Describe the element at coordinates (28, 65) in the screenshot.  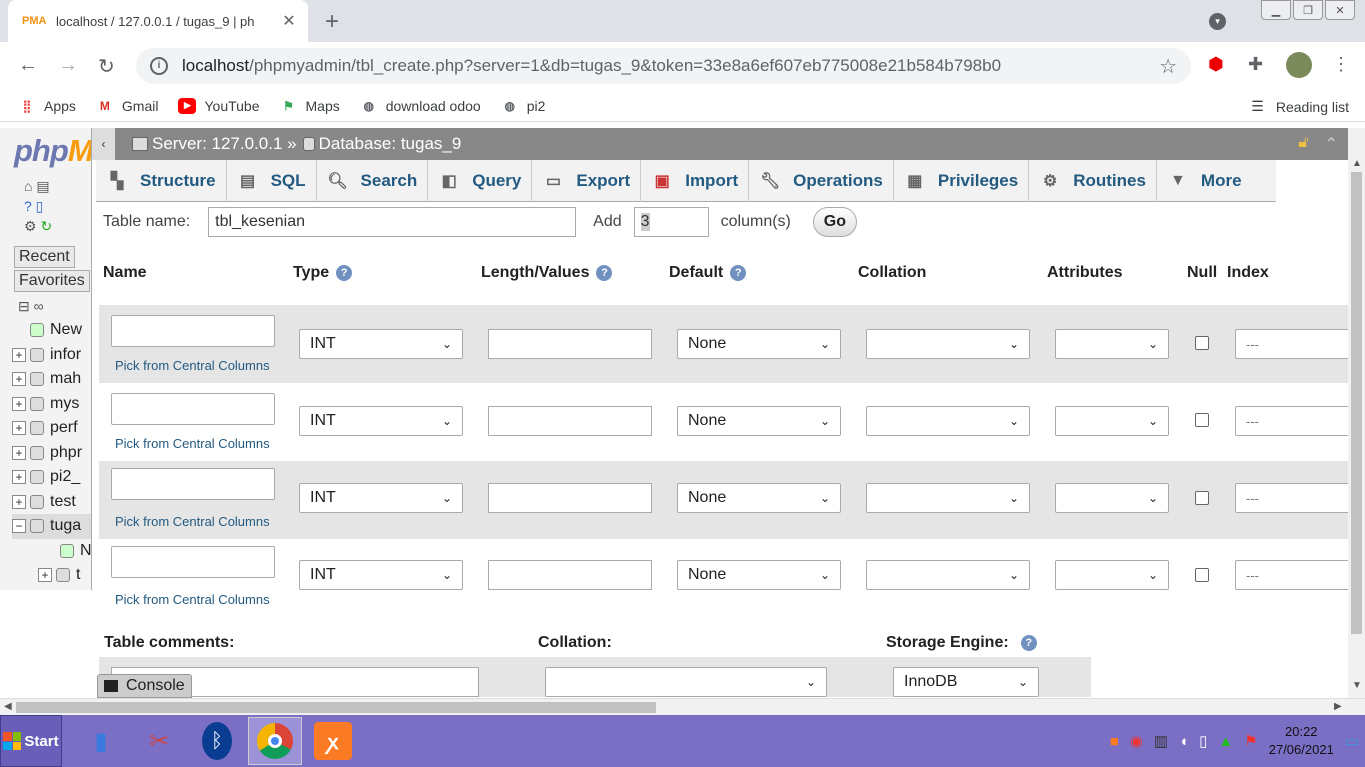
I see `back-arrow-icon: ←` at that location.